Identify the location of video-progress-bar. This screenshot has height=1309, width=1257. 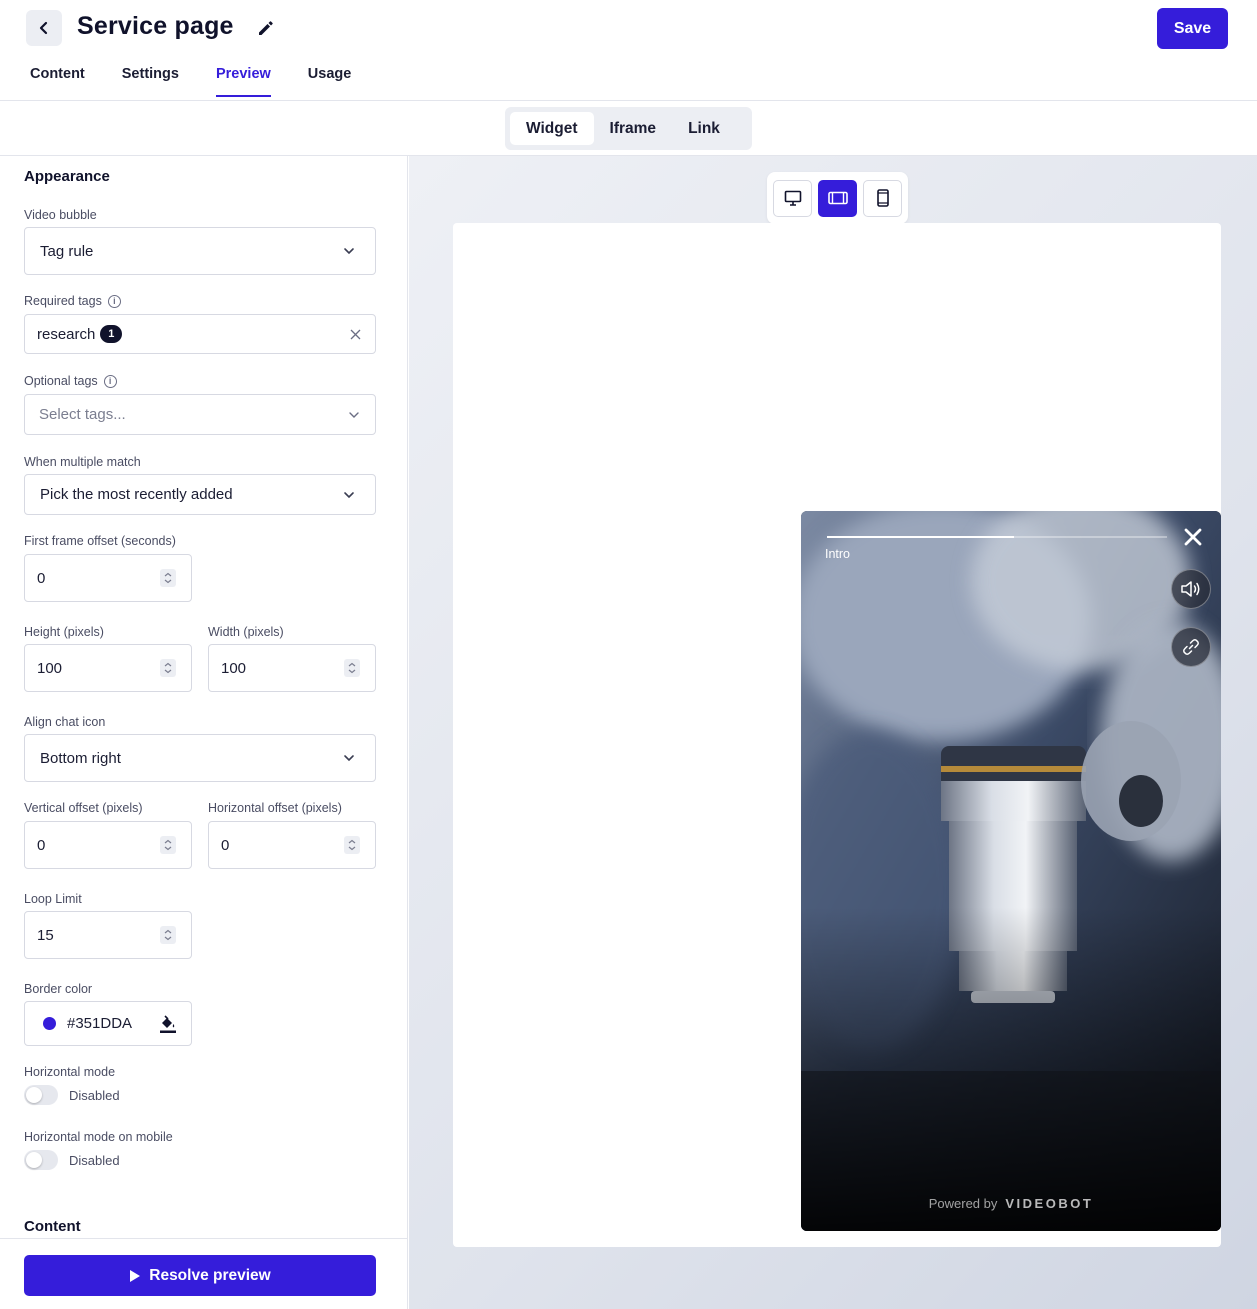
(997, 537).